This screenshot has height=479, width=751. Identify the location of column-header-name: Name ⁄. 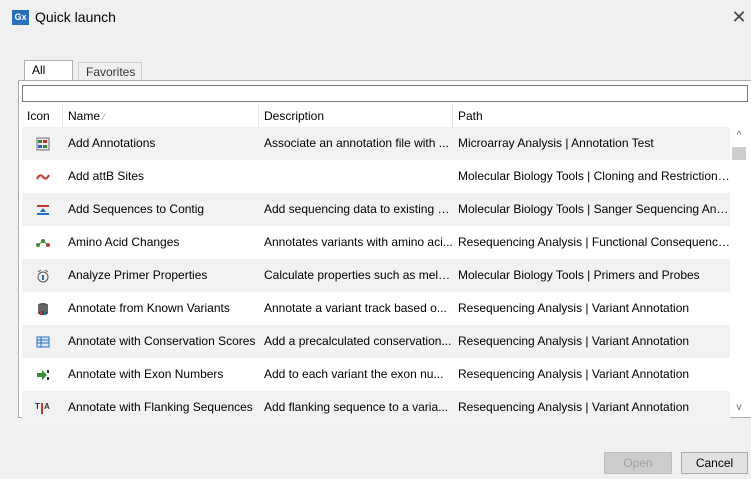
(161, 116).